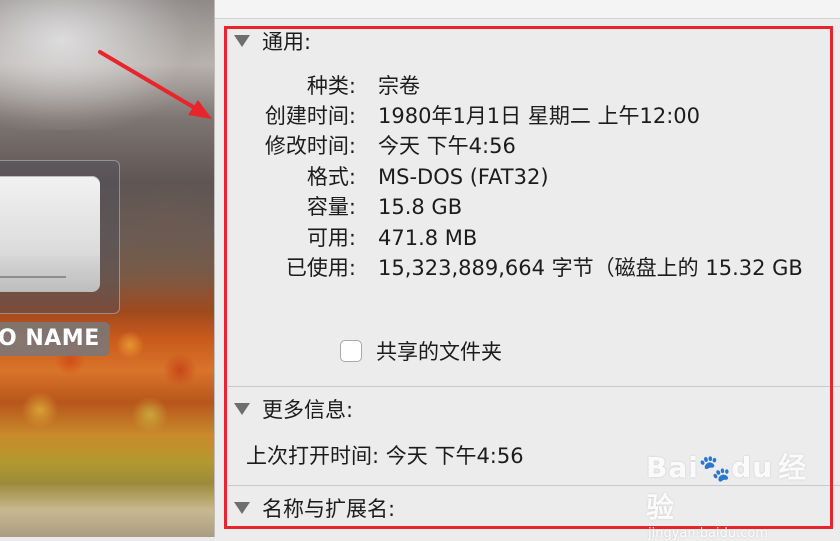 This screenshot has width=840, height=541. Describe the element at coordinates (672, 467) in the screenshot. I see `watermark-brand: Bai` at that location.